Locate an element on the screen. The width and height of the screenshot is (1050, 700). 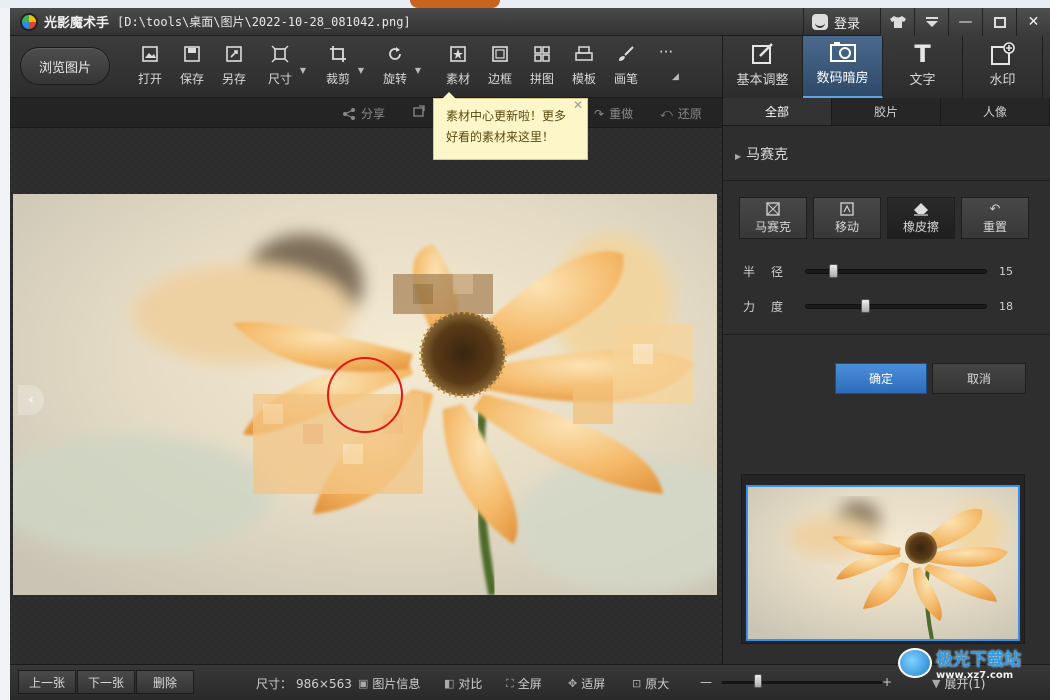
compare-label: 对比 is located at coordinates (470, 684).